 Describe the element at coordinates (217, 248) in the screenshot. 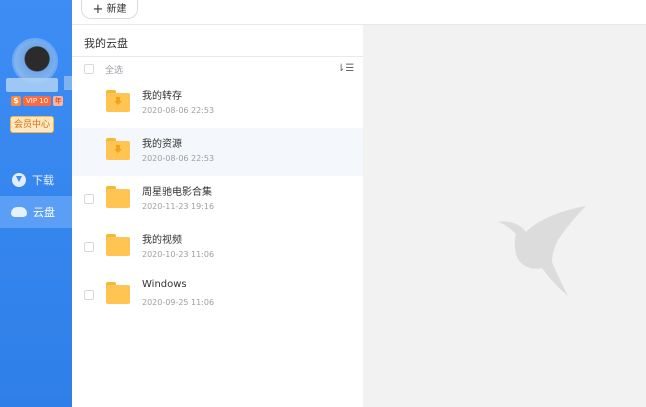

I see `list-item: 我的视频 2020-10-23 11:06` at that location.